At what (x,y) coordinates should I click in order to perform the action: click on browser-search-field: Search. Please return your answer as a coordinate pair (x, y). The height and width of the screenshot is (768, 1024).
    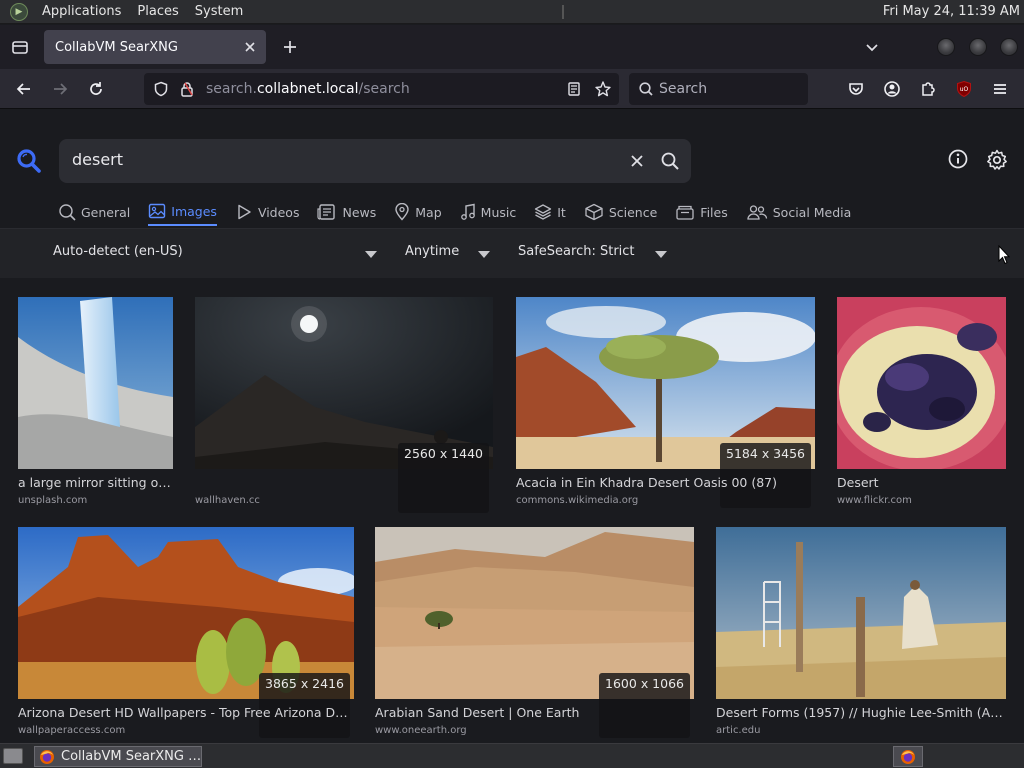
    Looking at the image, I should click on (718, 89).